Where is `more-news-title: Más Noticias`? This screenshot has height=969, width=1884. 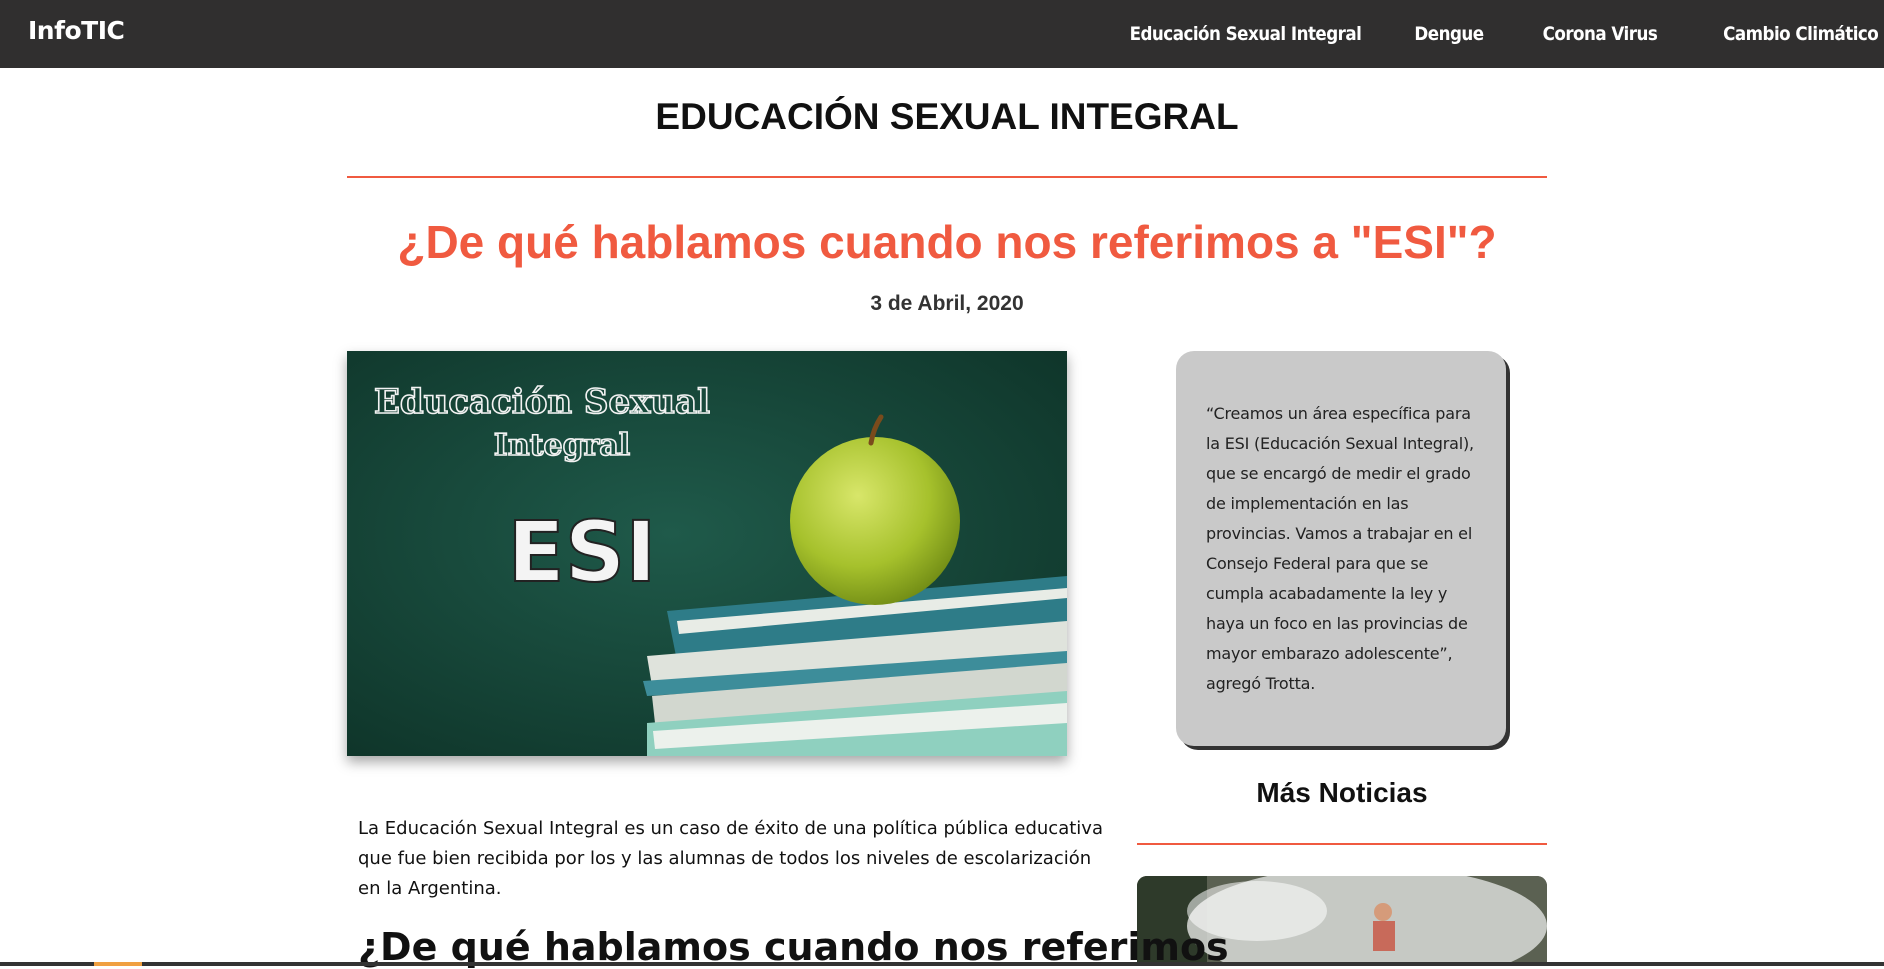 more-news-title: Más Noticias is located at coordinates (1342, 792).